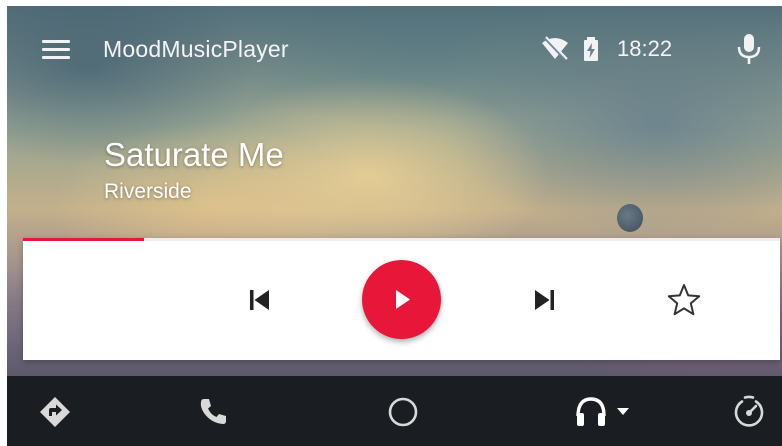 This screenshot has height=446, width=782. I want to click on headphones-icon, so click(602, 411).